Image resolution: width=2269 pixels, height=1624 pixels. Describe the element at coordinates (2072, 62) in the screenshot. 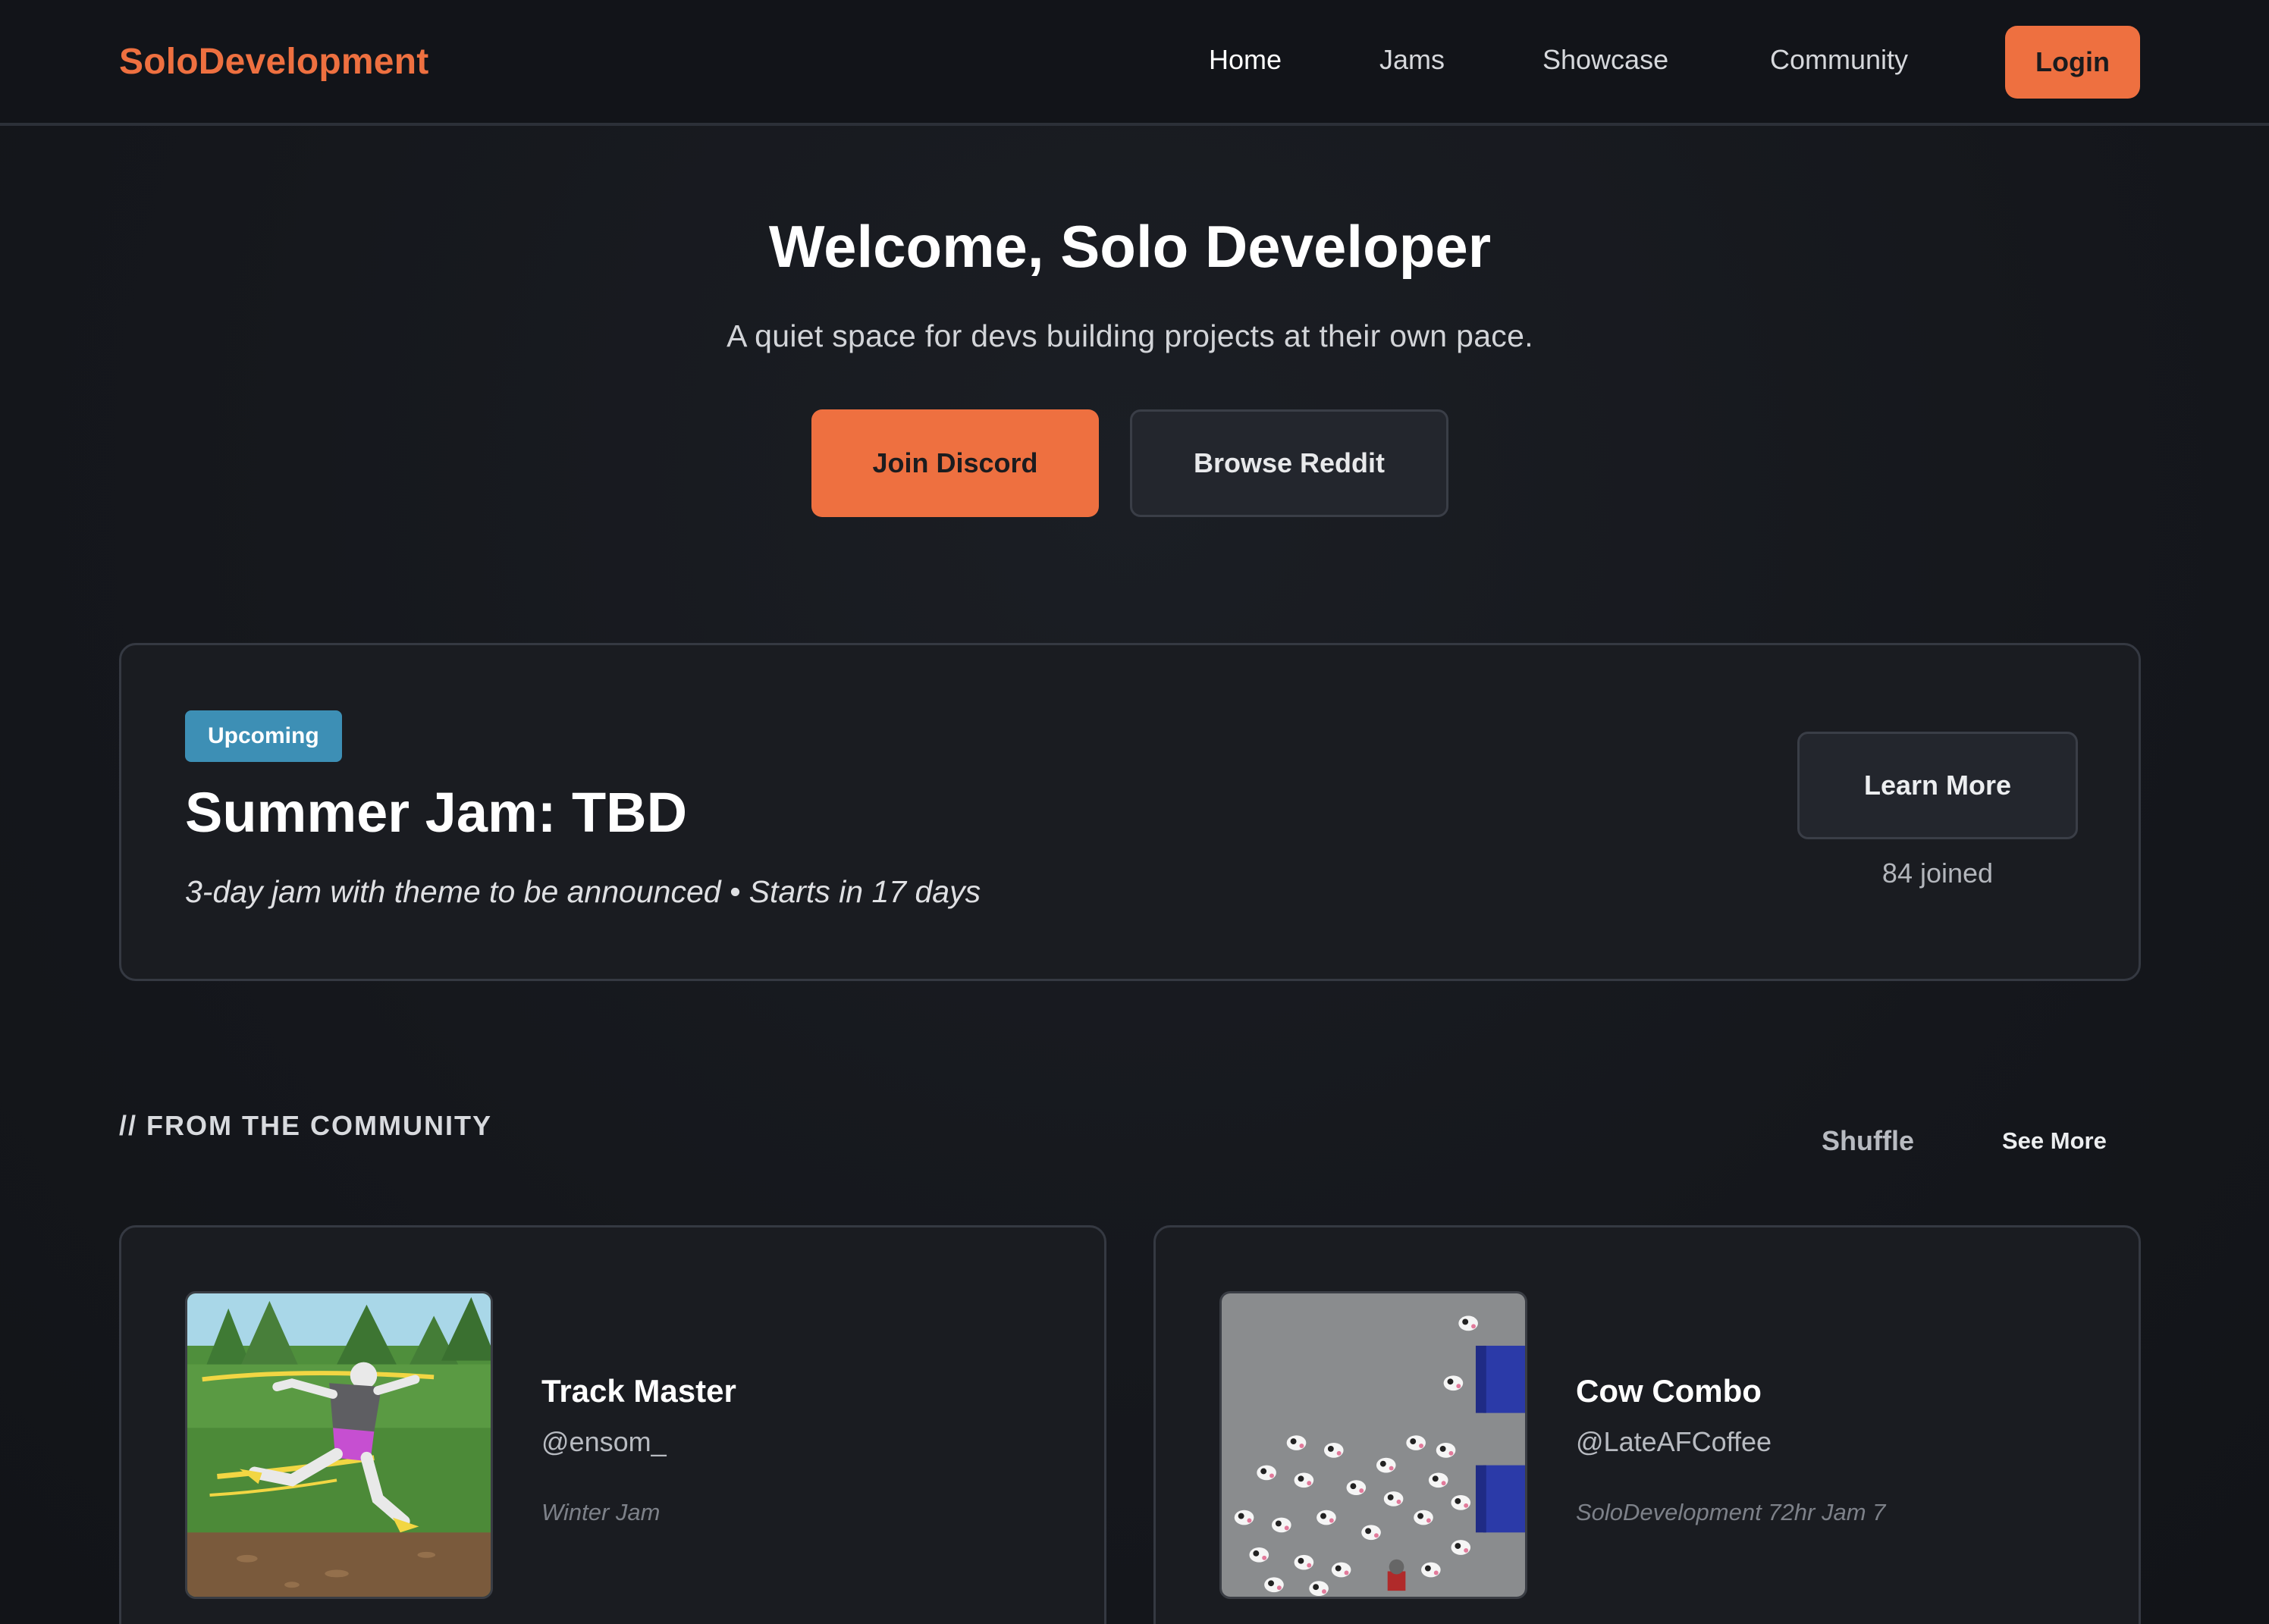

I see `login-button: Login` at that location.